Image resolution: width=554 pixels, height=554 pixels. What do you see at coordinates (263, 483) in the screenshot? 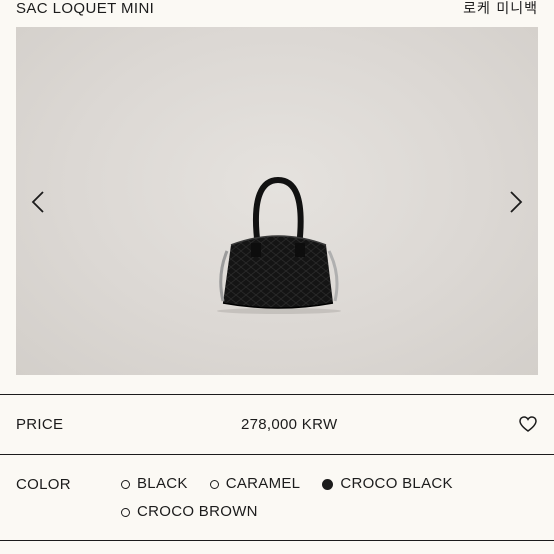
I see `color-option-label: CARAMEL` at bounding box center [263, 483].